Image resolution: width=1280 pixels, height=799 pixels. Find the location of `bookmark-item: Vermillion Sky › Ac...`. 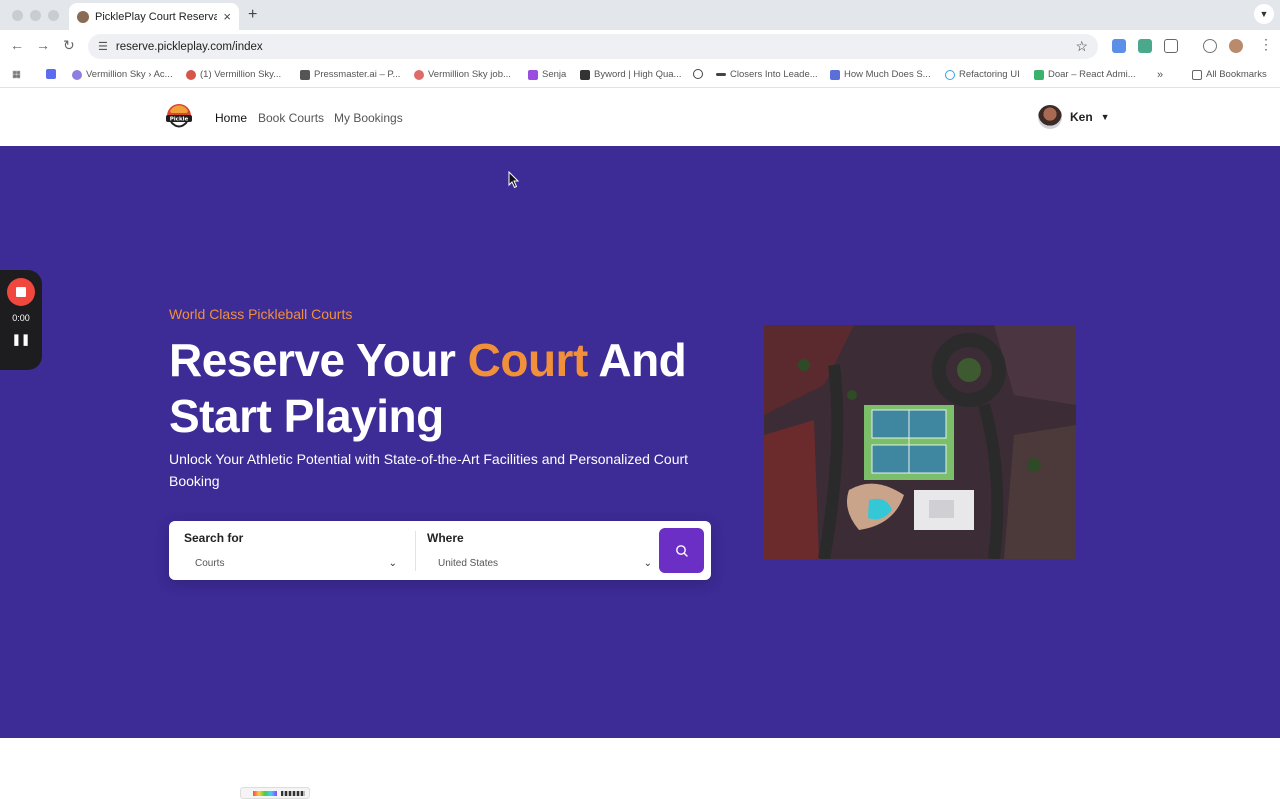

bookmark-item: Vermillion Sky › Ac... is located at coordinates (122, 74).